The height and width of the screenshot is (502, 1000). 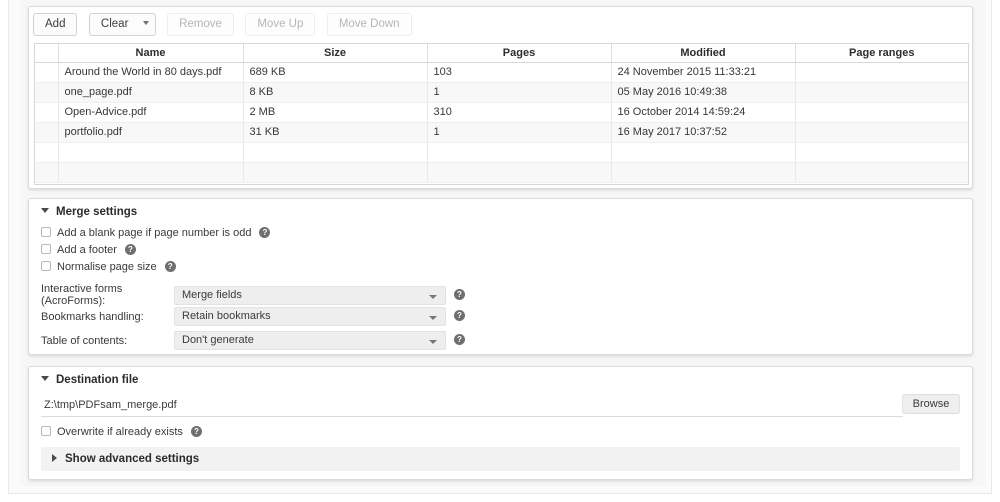 I want to click on add-footer-row: Add a footer?, so click(x=88, y=249).